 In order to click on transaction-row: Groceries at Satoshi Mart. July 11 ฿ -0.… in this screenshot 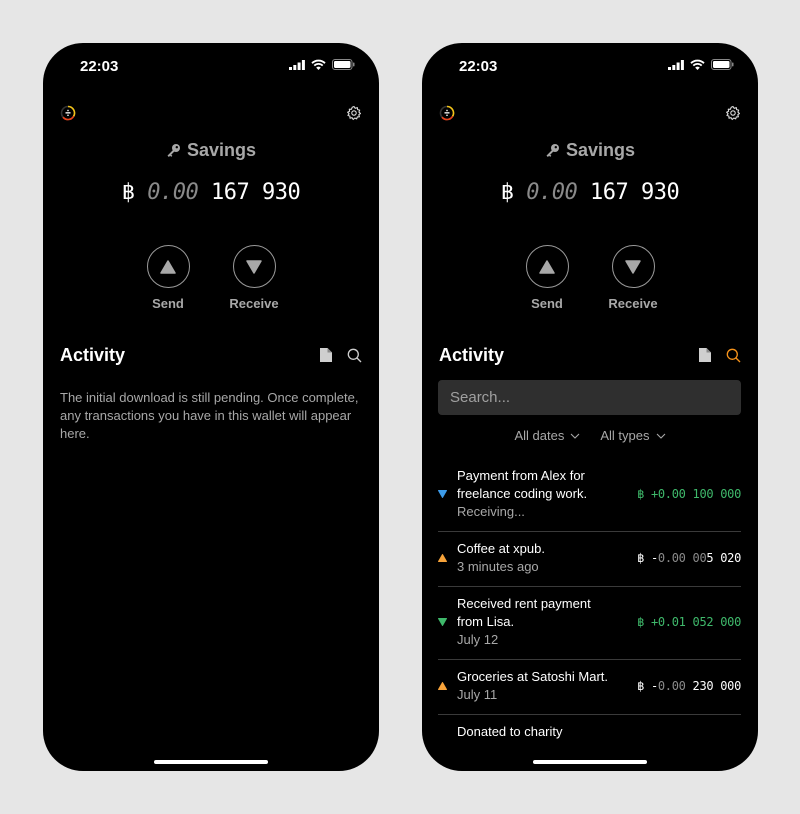, I will do `click(589, 687)`.